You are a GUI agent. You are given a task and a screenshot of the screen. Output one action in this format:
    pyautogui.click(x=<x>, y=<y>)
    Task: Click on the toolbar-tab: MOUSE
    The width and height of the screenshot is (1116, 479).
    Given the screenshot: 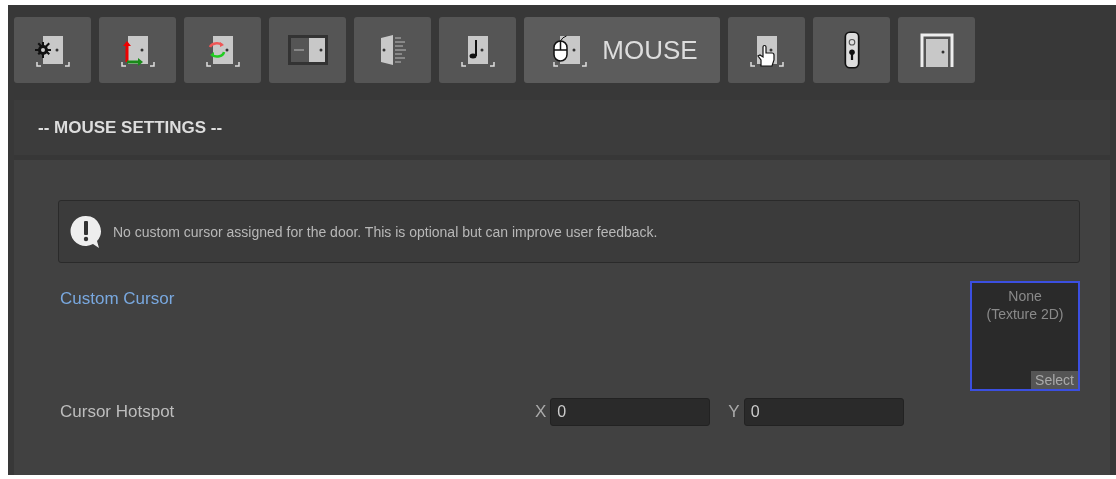 What is the action you would take?
    pyautogui.click(x=622, y=50)
    